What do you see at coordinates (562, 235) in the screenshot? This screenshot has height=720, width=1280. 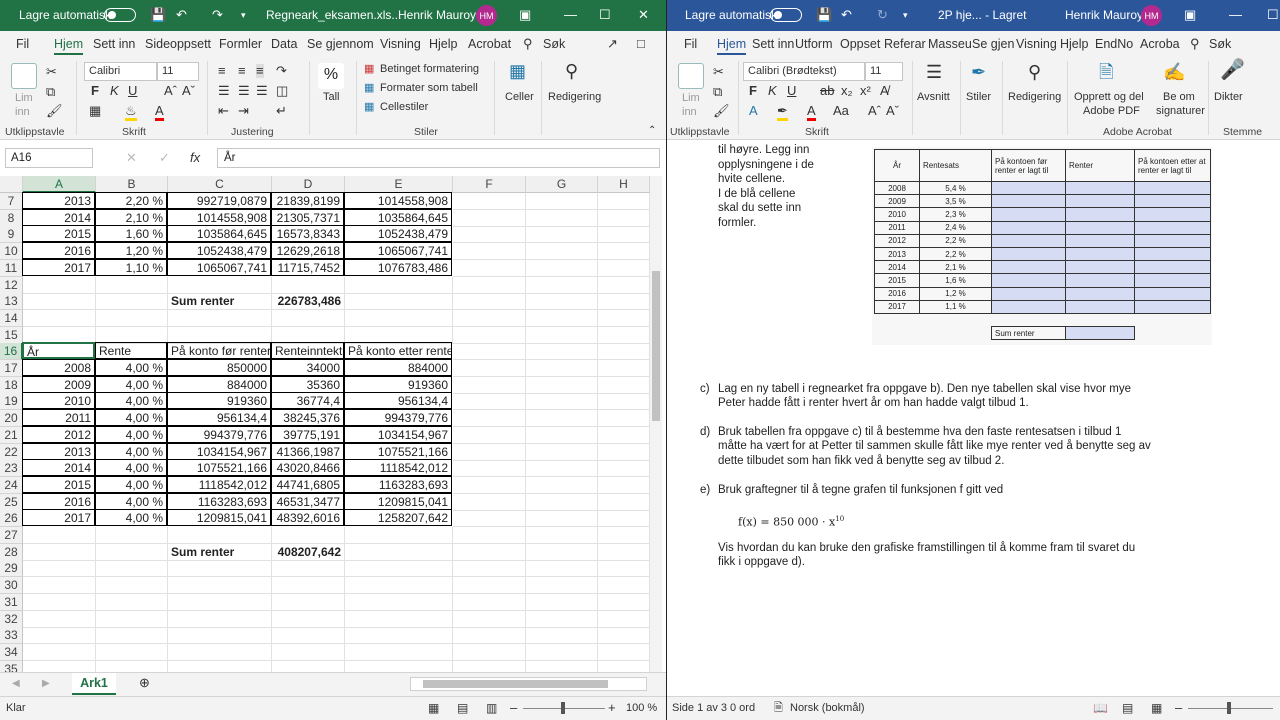 I see `cell-g9` at bounding box center [562, 235].